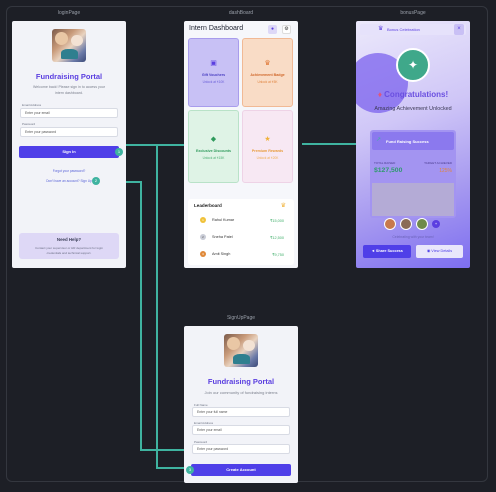 This screenshot has height=492, width=496. Describe the element at coordinates (190, 470) in the screenshot. I see `flow-marker-3: 3` at that location.